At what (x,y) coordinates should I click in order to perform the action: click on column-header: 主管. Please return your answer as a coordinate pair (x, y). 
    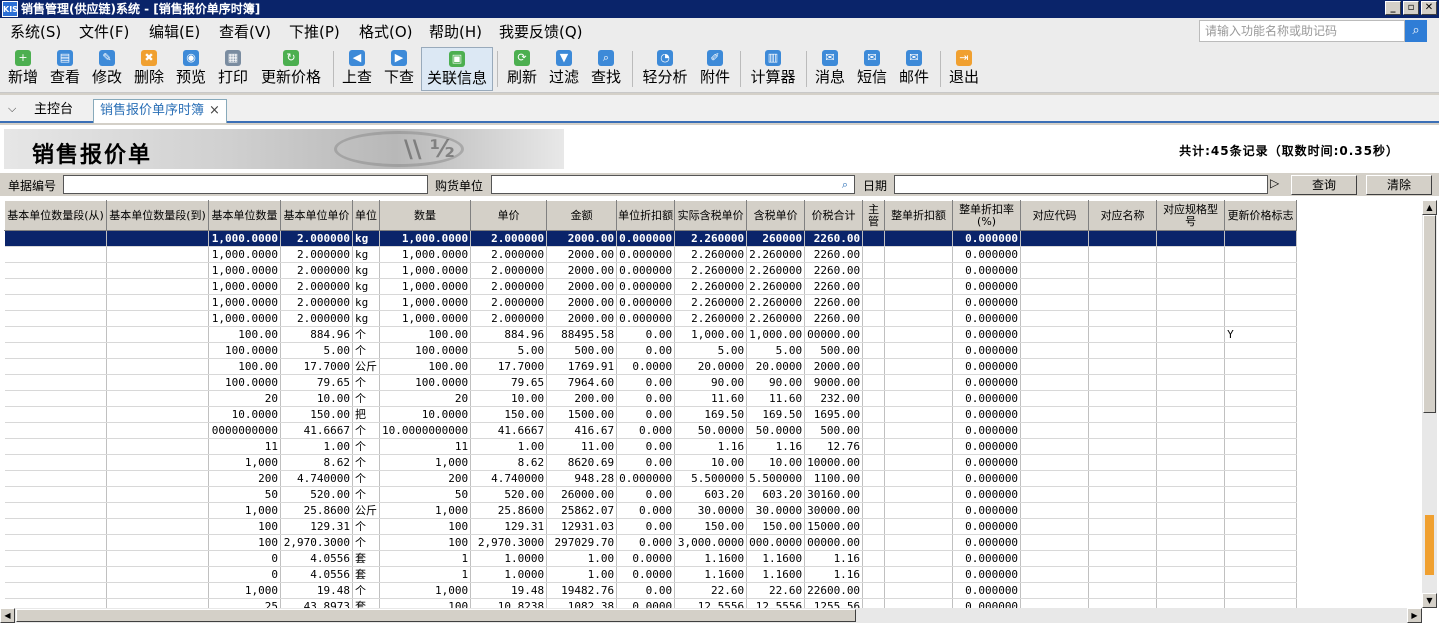
    Looking at the image, I should click on (874, 215).